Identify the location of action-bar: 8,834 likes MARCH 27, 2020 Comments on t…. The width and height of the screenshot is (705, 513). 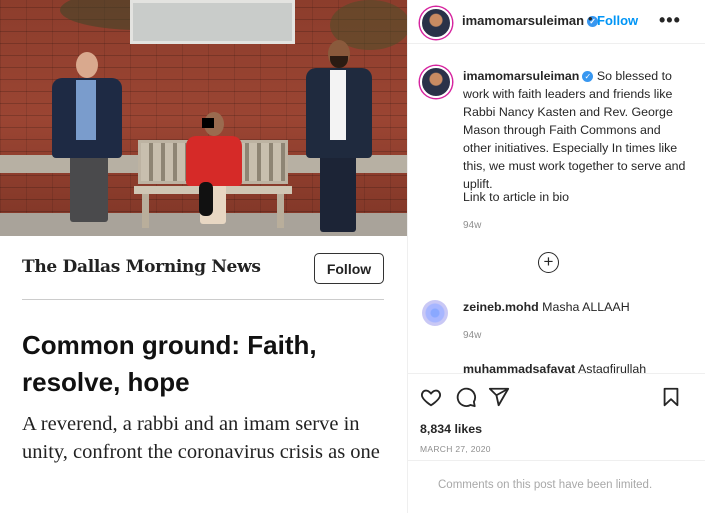
(556, 443).